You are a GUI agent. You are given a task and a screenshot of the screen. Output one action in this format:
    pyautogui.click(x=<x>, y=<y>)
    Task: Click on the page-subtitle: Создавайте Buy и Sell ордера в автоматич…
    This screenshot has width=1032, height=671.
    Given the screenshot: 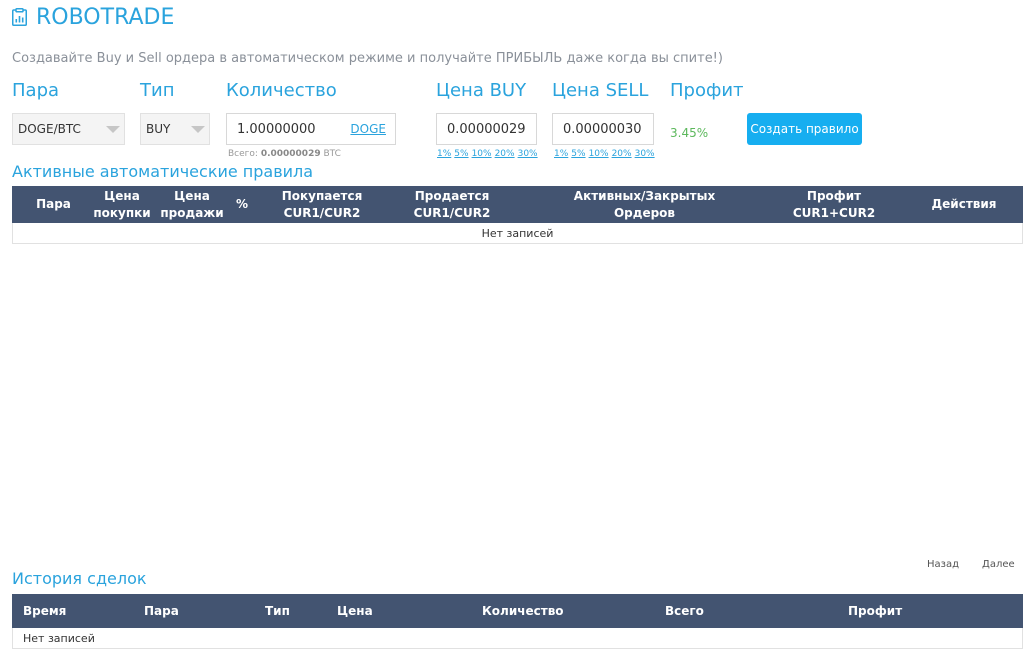 What is the action you would take?
    pyautogui.click(x=367, y=58)
    